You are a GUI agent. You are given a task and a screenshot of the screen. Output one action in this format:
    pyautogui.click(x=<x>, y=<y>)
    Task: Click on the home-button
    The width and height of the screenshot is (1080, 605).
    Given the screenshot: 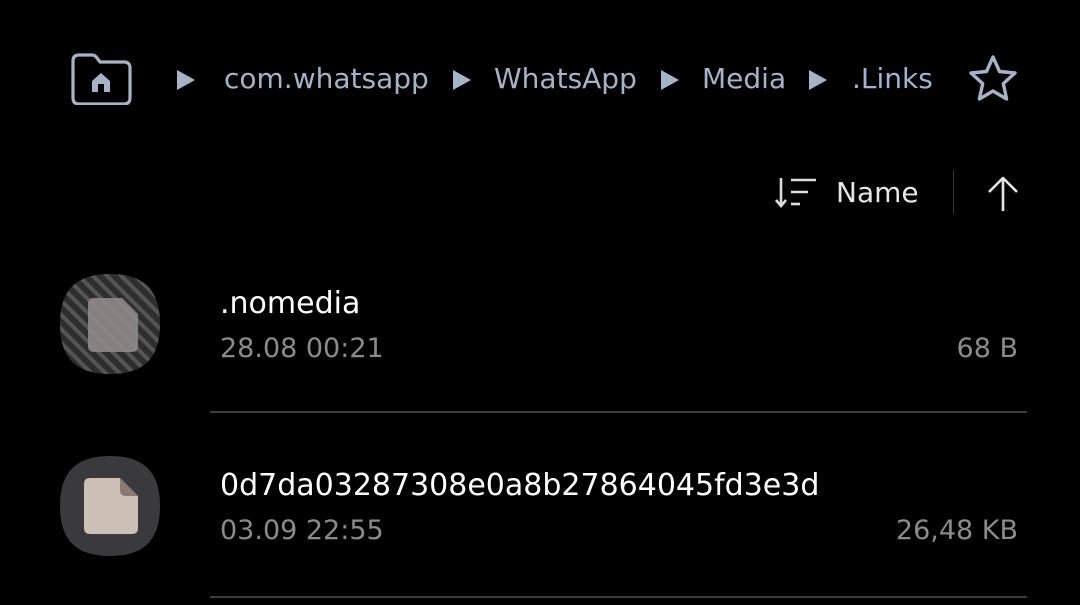 What is the action you would take?
    pyautogui.click(x=101, y=78)
    